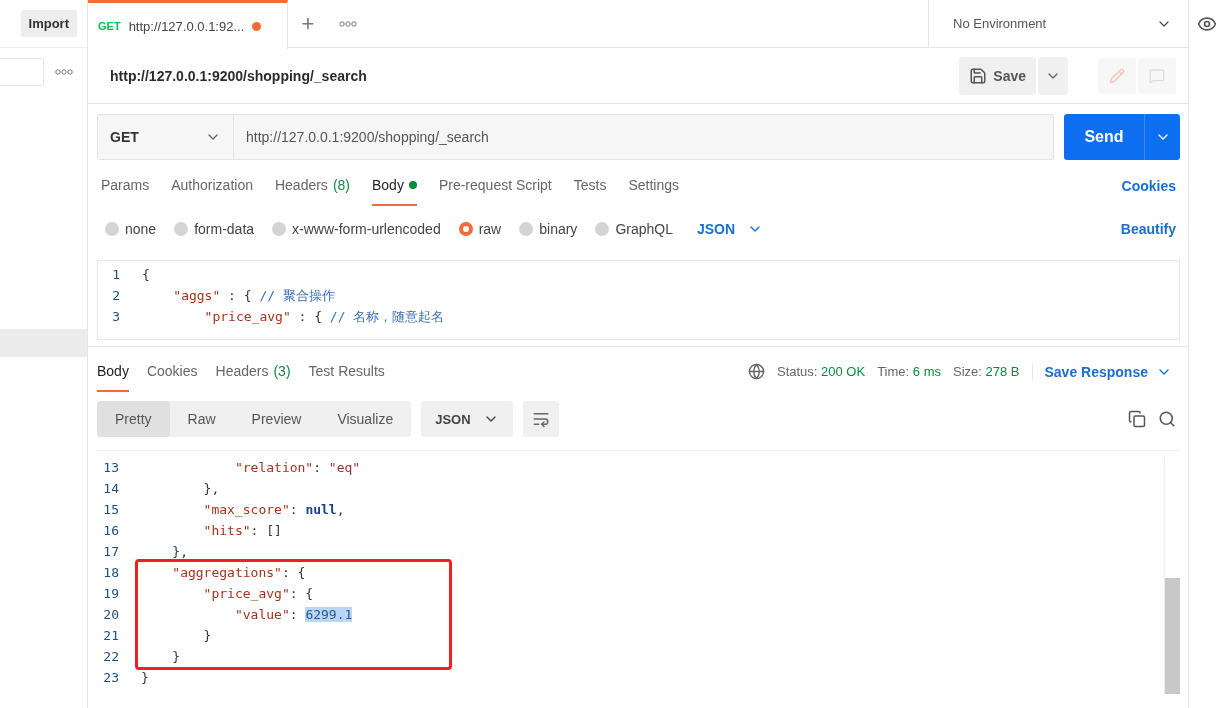 This screenshot has height=708, width=1224. Describe the element at coordinates (346, 371) in the screenshot. I see `response-tab: Test Results` at that location.